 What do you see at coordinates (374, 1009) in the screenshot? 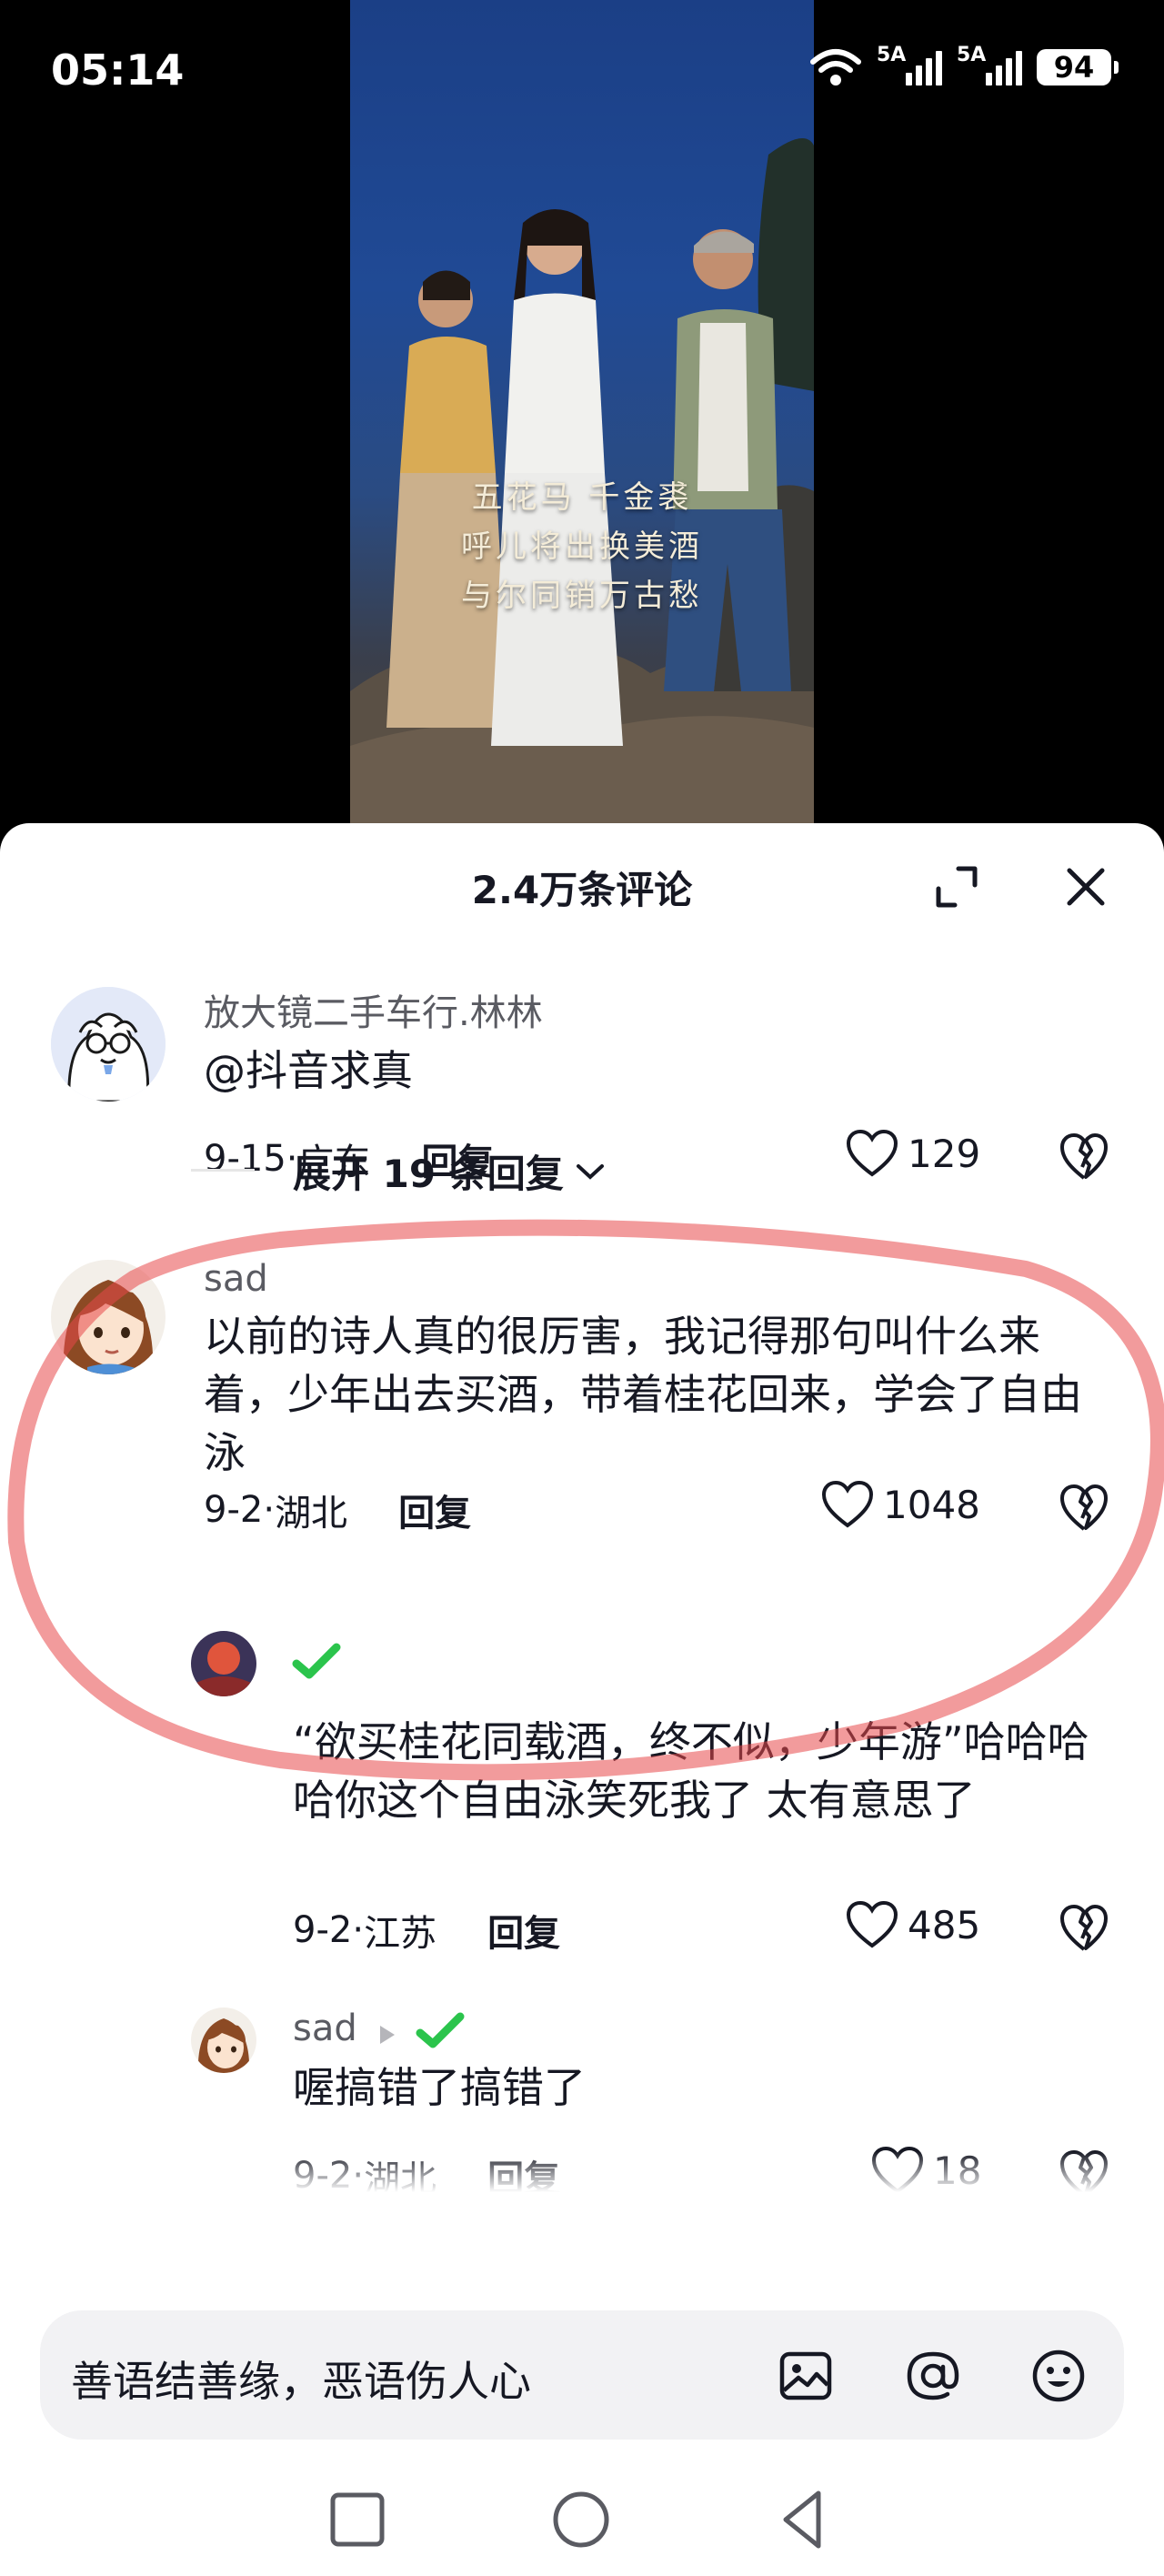
I see `comment-author: 放大镜二手车行.林林` at bounding box center [374, 1009].